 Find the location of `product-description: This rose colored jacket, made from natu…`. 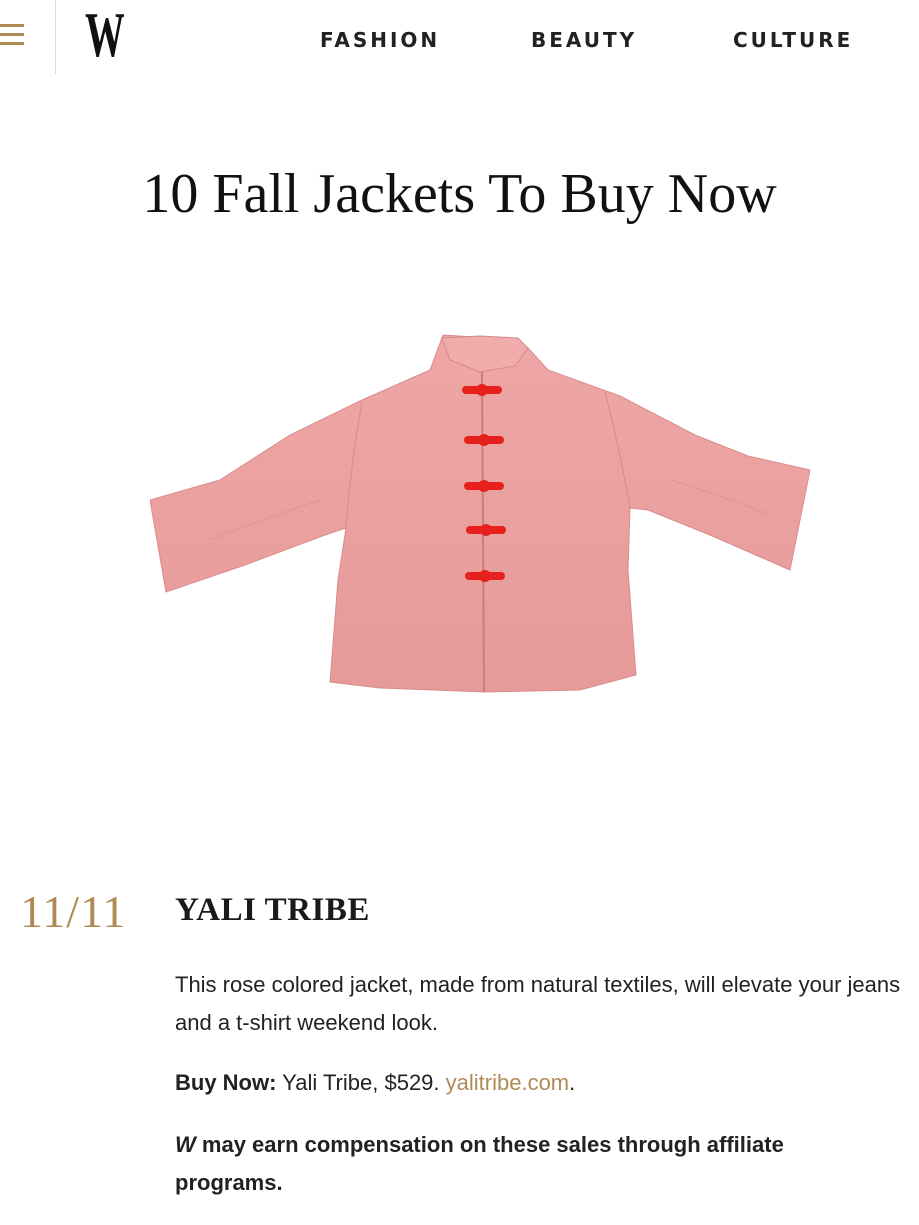

product-description: This rose colored jacket, made from natu… is located at coordinates (538, 1003).